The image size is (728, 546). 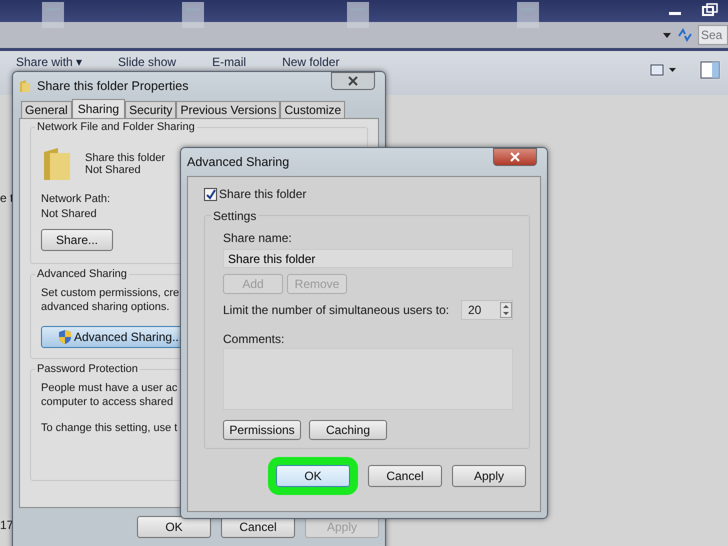 I want to click on field-label: Comments:, so click(x=253, y=339).